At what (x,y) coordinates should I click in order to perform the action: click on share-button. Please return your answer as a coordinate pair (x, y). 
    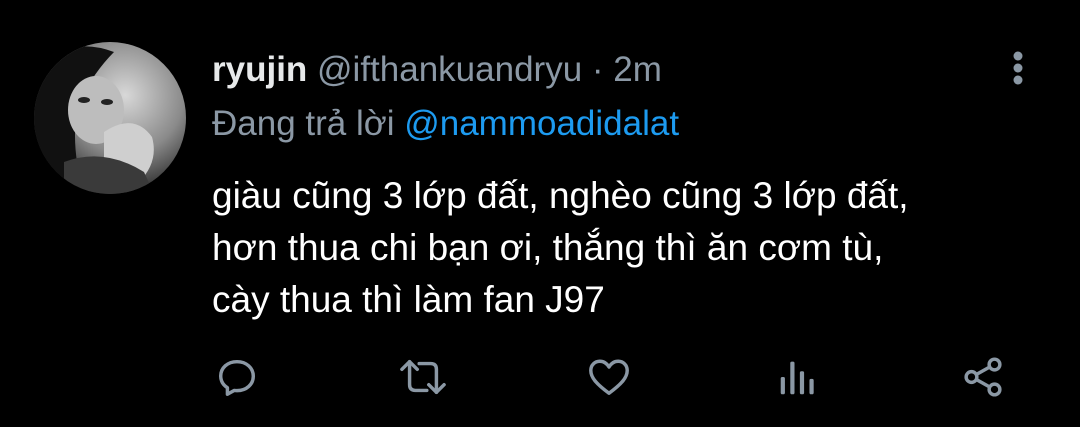
    Looking at the image, I should click on (983, 377).